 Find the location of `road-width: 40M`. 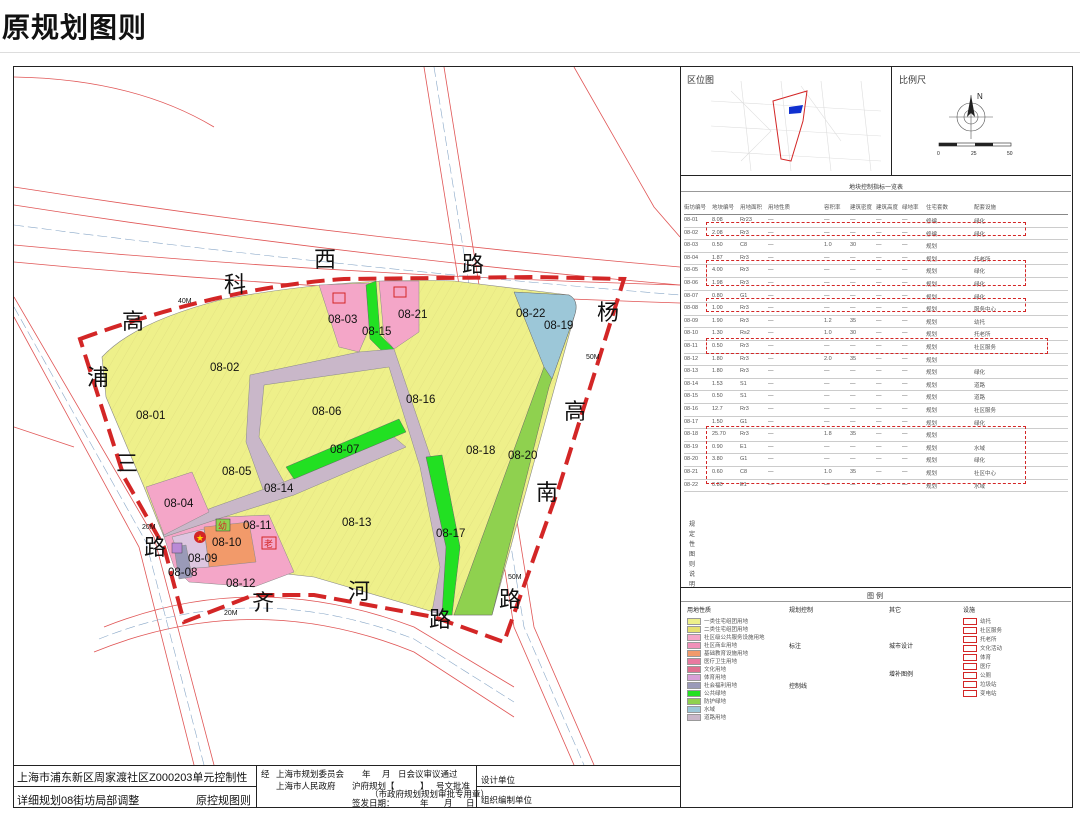

road-width: 40M is located at coordinates (185, 301).